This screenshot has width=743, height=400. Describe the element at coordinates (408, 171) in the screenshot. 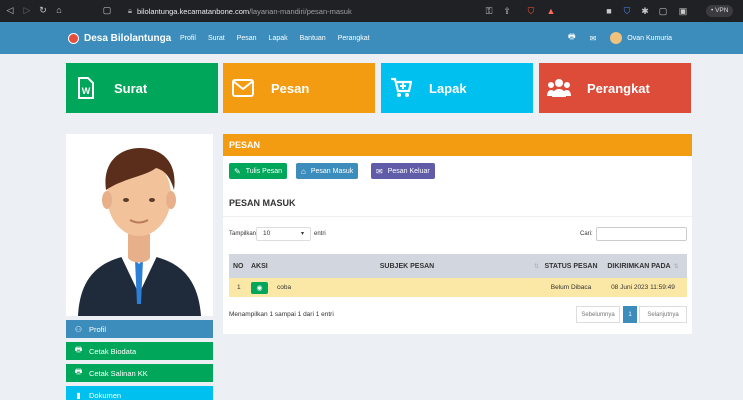

I see `button-label: Pesan Keluar` at that location.